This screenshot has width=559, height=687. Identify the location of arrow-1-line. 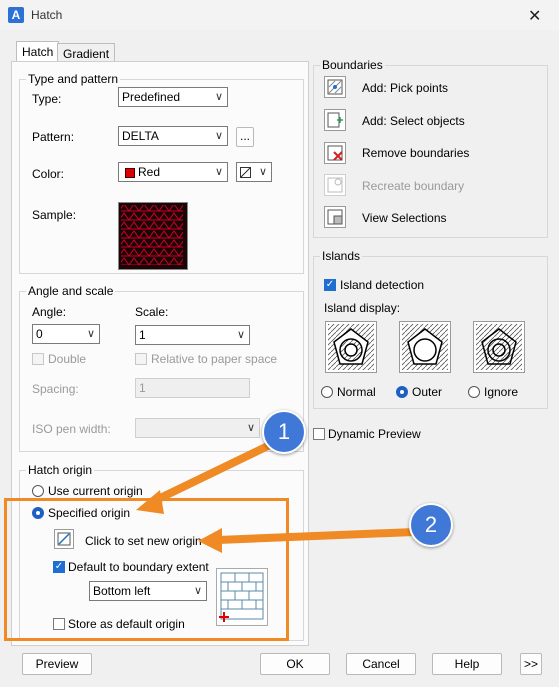
(212, 473).